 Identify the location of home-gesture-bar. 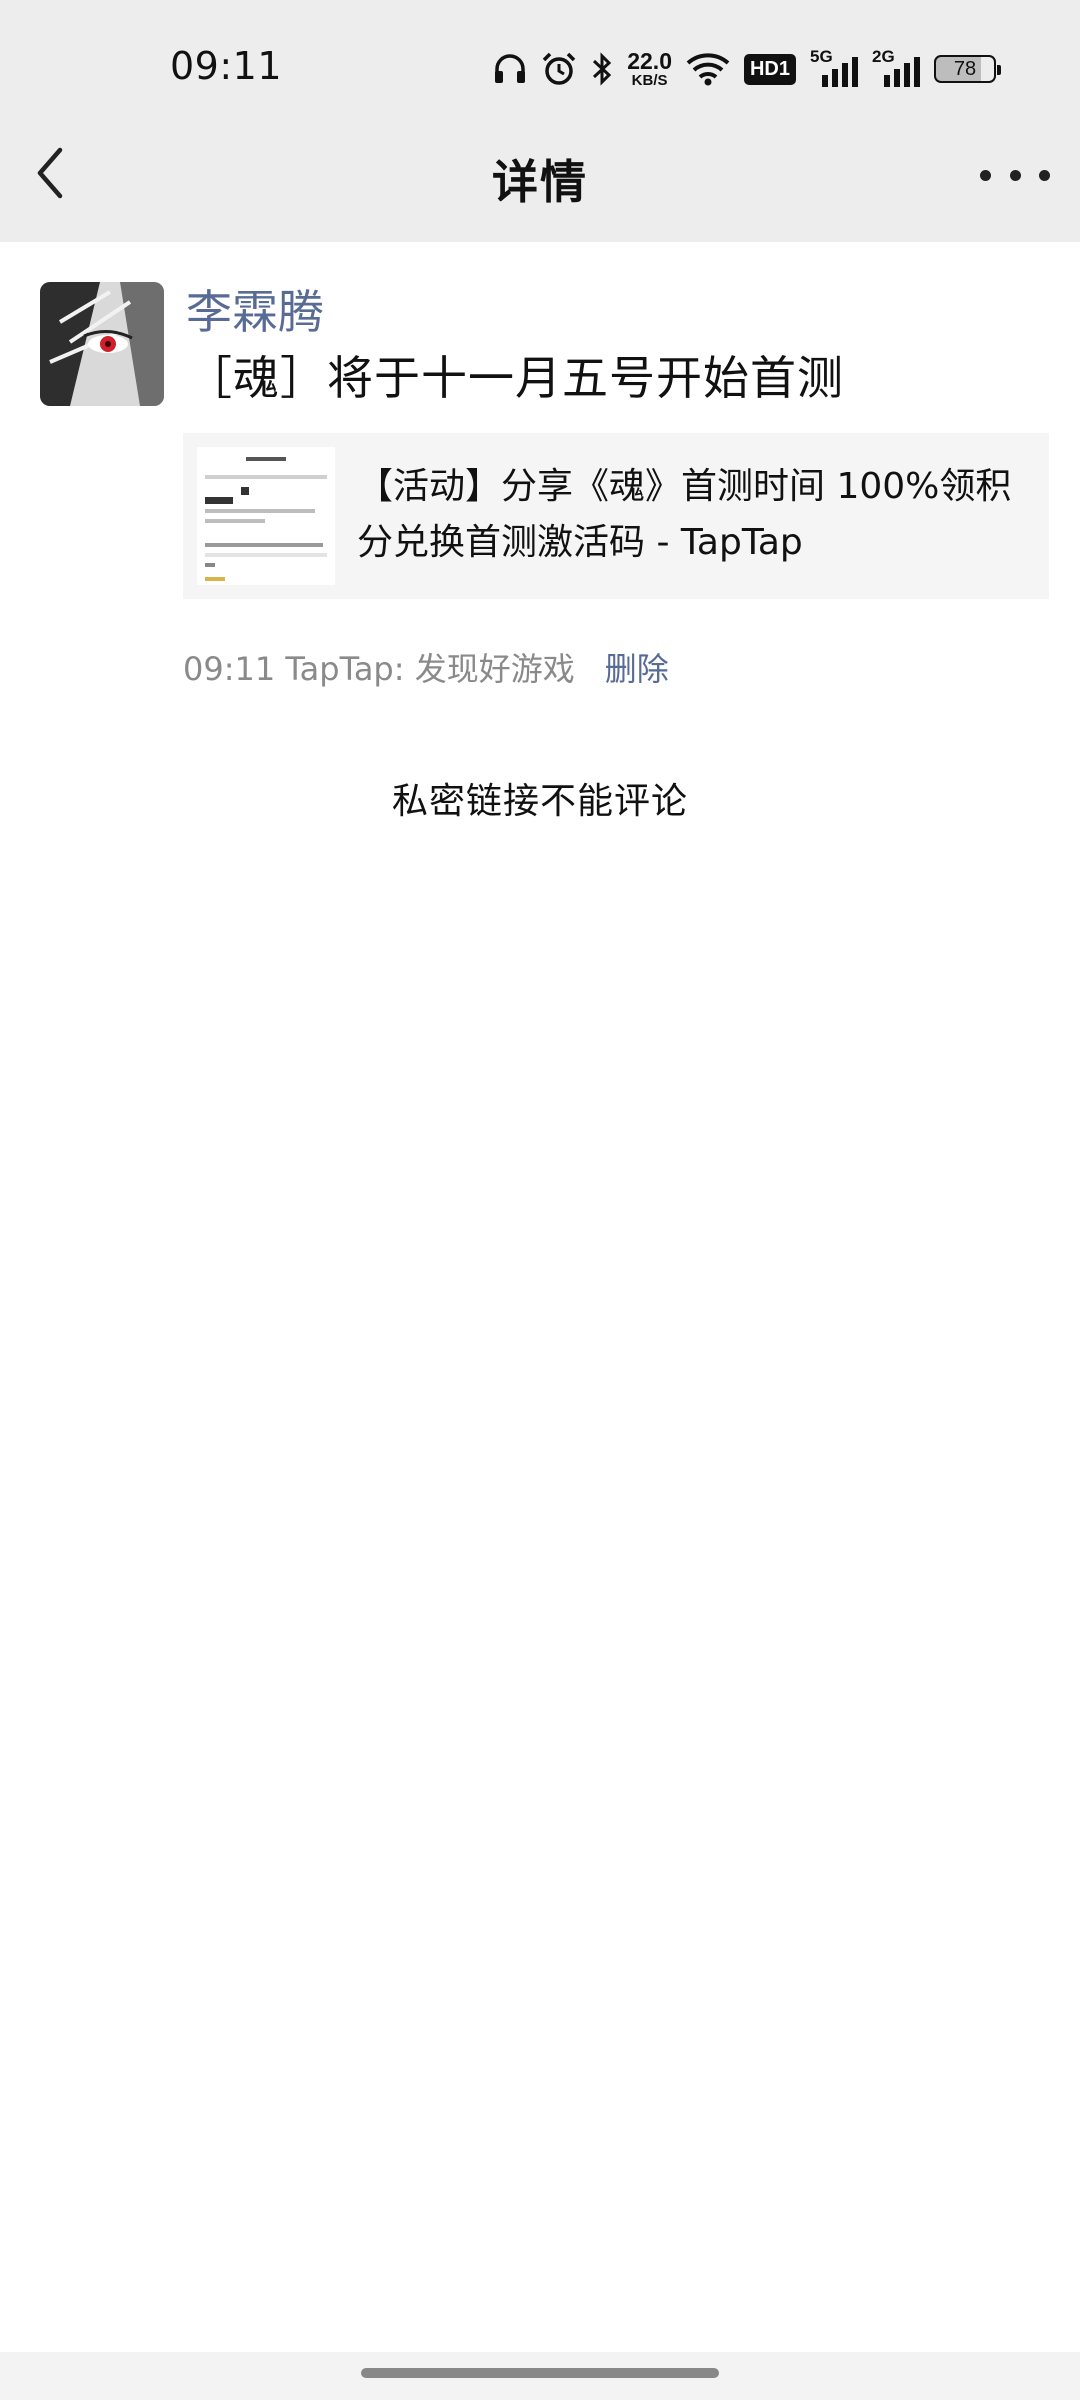
(540, 2373).